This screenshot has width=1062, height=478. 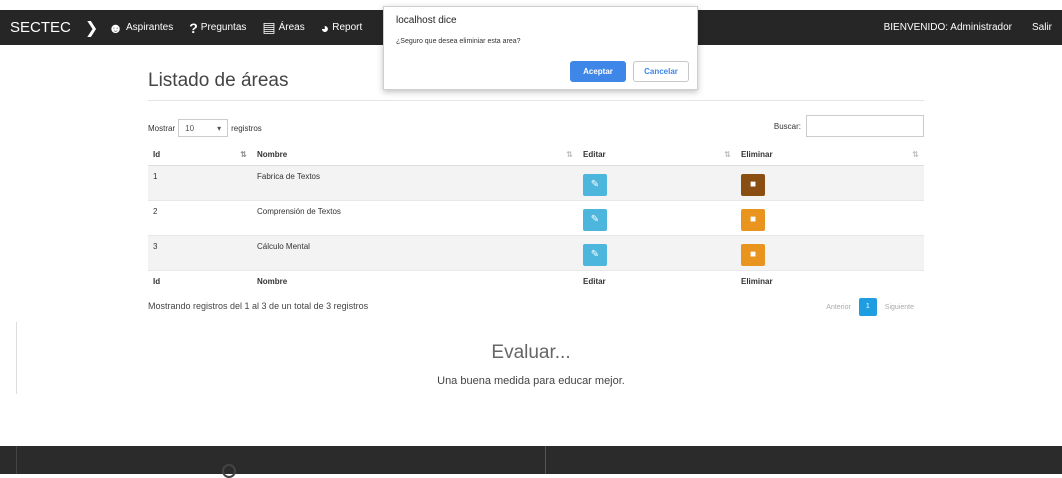 I want to click on nav-item-aspirantes: ☻ Aspirantes, so click(x=140, y=28).